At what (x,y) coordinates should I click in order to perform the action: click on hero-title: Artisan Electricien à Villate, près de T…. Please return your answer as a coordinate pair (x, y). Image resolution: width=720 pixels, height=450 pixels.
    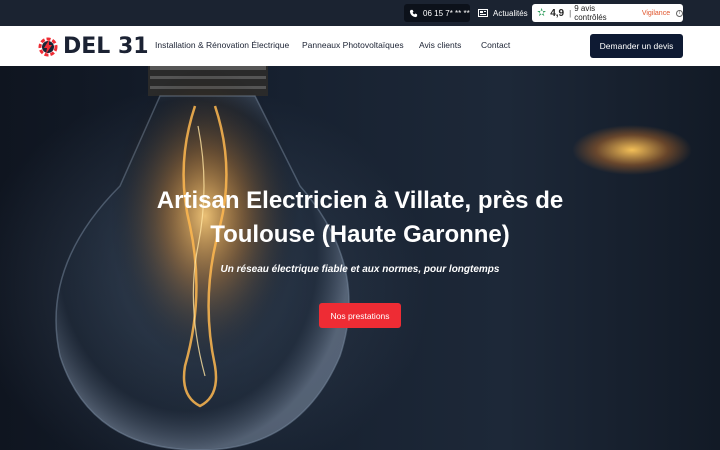
    Looking at the image, I should click on (360, 217).